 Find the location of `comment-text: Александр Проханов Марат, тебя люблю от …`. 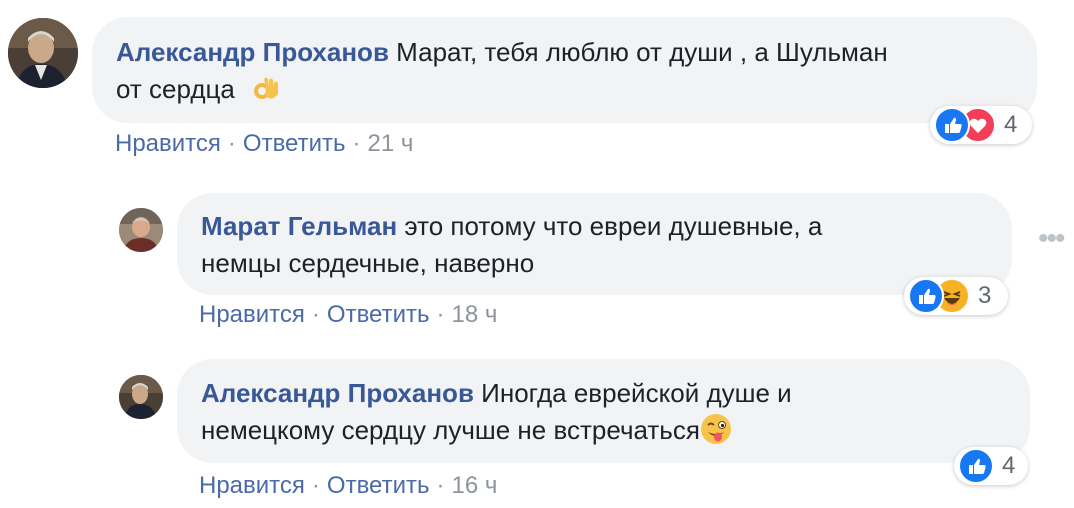

comment-text: Александр Проханов Марат, тебя люблю от … is located at coordinates (564, 52).